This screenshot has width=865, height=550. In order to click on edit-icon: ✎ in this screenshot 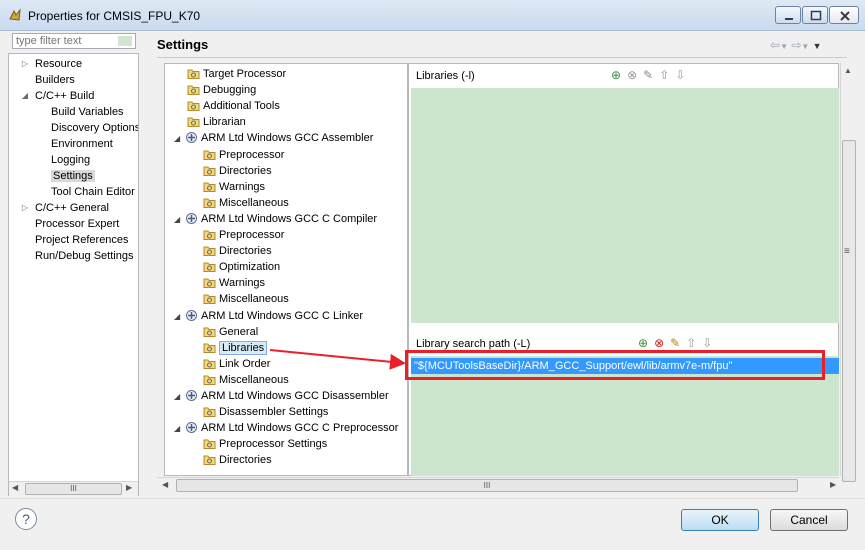, I will do `click(651, 75)`.